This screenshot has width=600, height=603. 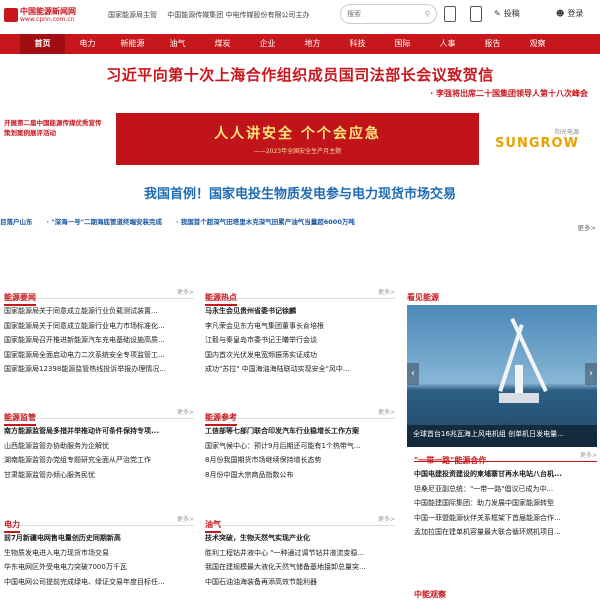 What do you see at coordinates (587, 227) in the screenshot?
I see `ticker-more-link: 更多>` at bounding box center [587, 227].